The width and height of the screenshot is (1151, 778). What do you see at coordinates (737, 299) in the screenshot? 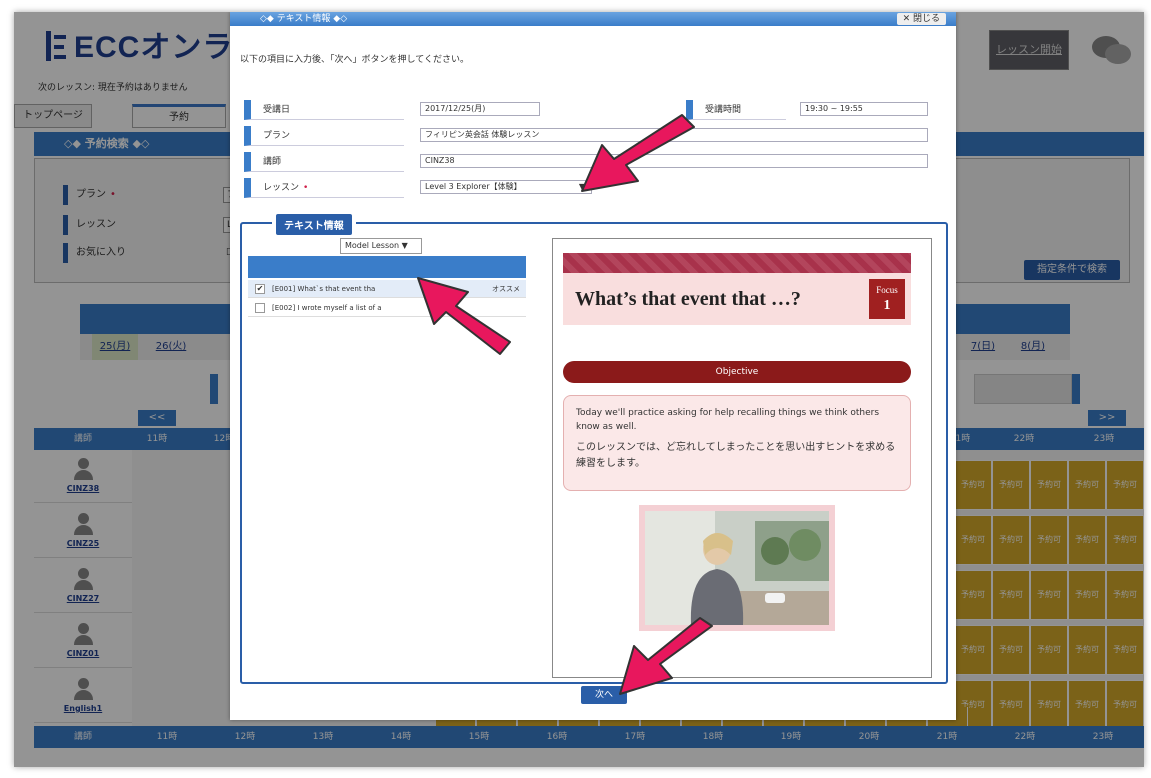
I see `preview-title: What’s that event that …? Focus 1` at bounding box center [737, 299].